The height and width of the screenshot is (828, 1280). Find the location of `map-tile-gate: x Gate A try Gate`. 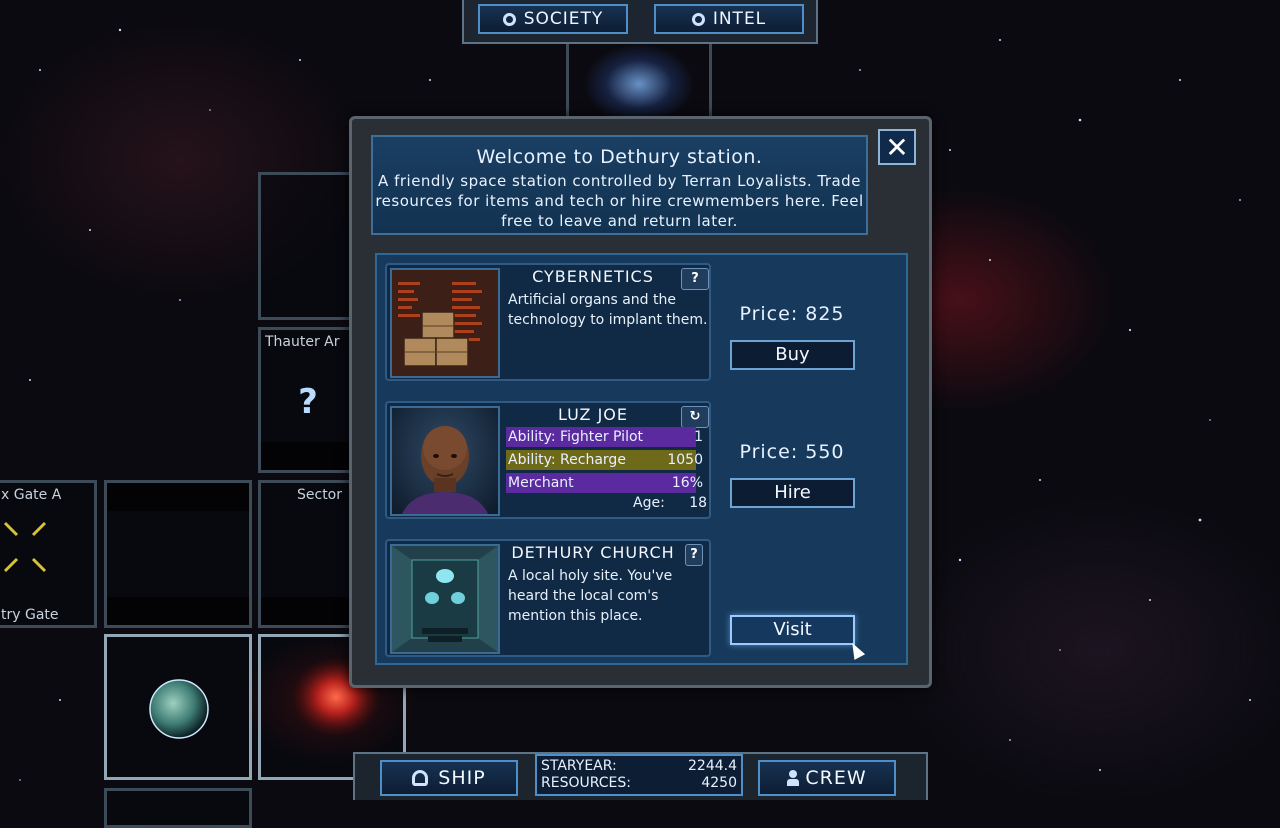

map-tile-gate: x Gate A try Gate is located at coordinates (48, 554).